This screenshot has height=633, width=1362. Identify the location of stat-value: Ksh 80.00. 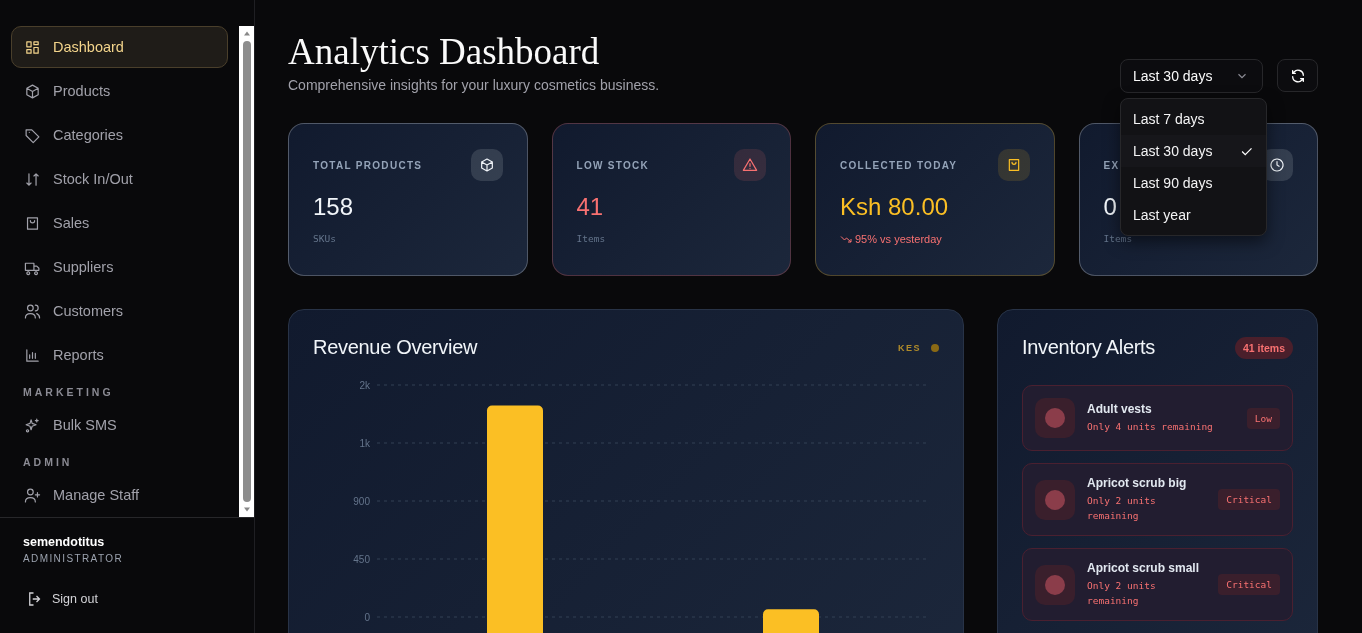
(894, 207).